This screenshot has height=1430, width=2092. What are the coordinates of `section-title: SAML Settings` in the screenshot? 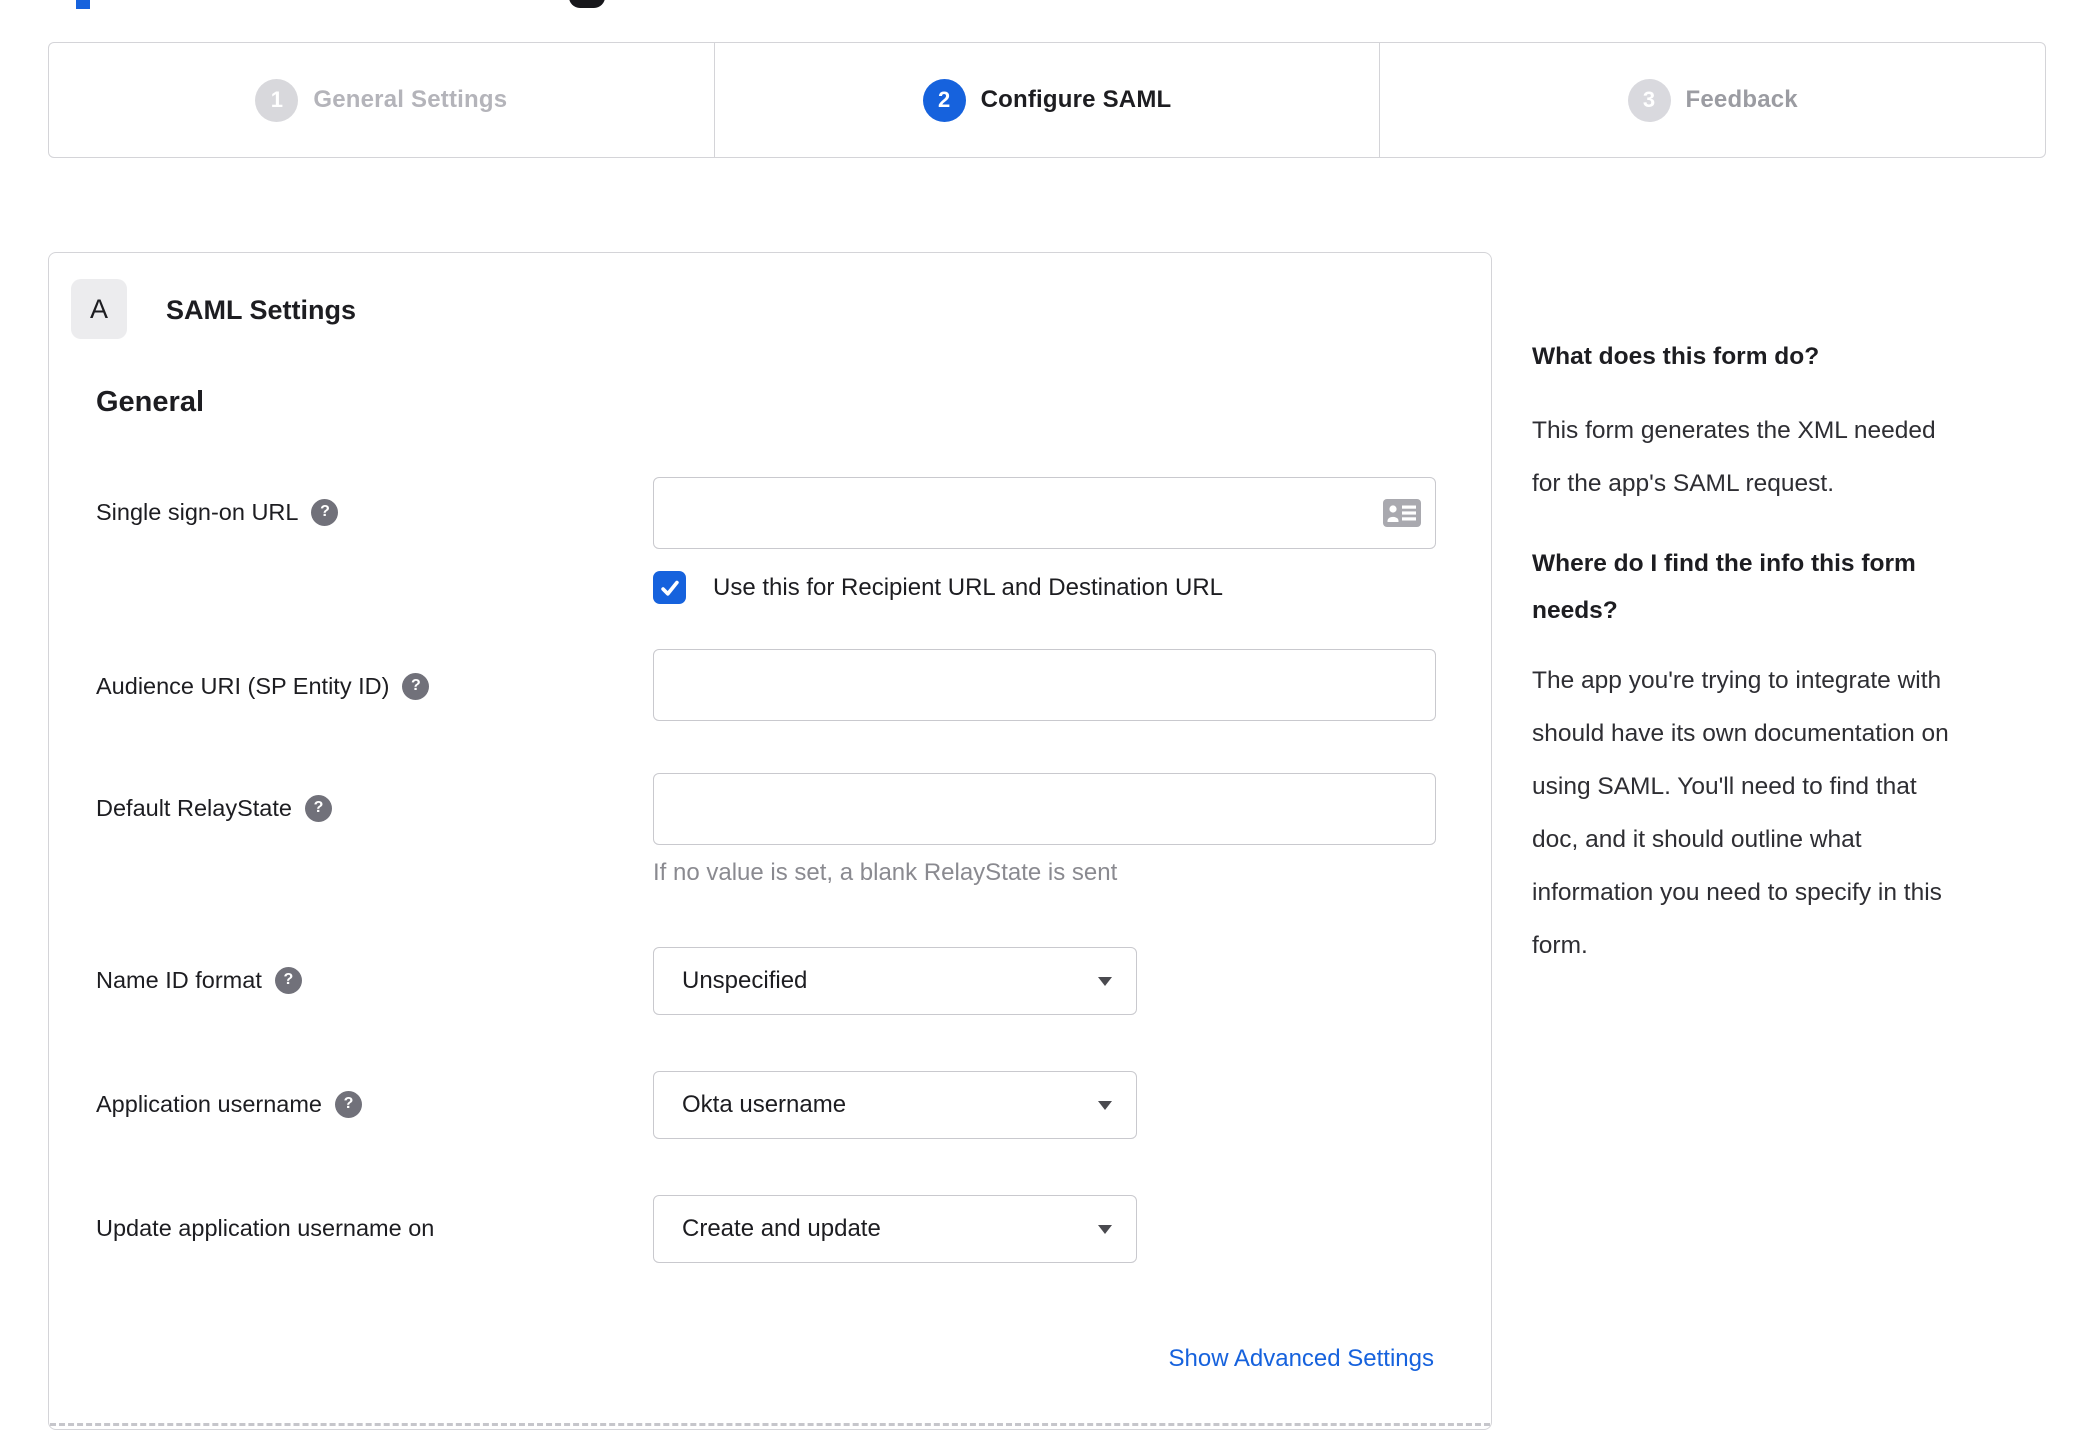 It's located at (261, 310).